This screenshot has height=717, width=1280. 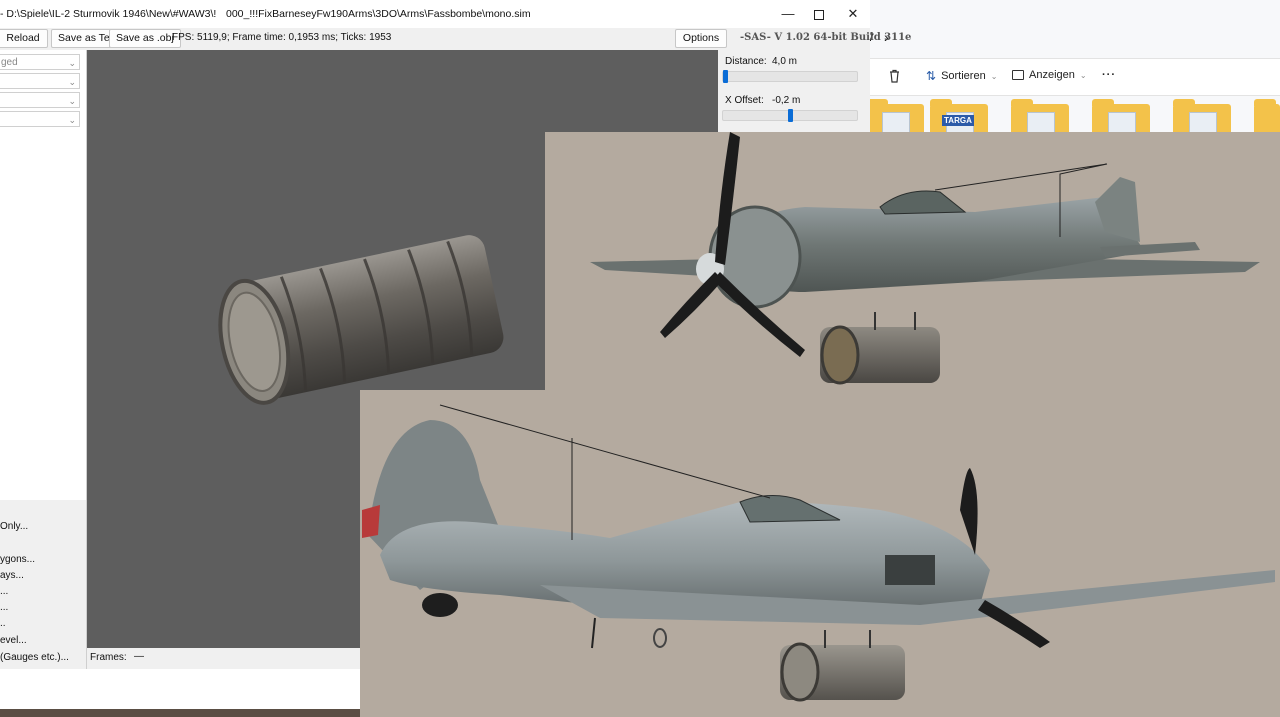 I want to click on view-label: Anzeigen, so click(x=1052, y=75).